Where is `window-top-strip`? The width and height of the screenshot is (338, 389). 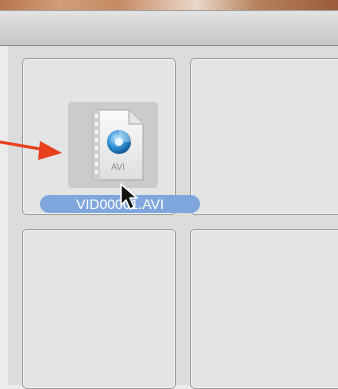 window-top-strip is located at coordinates (169, 5).